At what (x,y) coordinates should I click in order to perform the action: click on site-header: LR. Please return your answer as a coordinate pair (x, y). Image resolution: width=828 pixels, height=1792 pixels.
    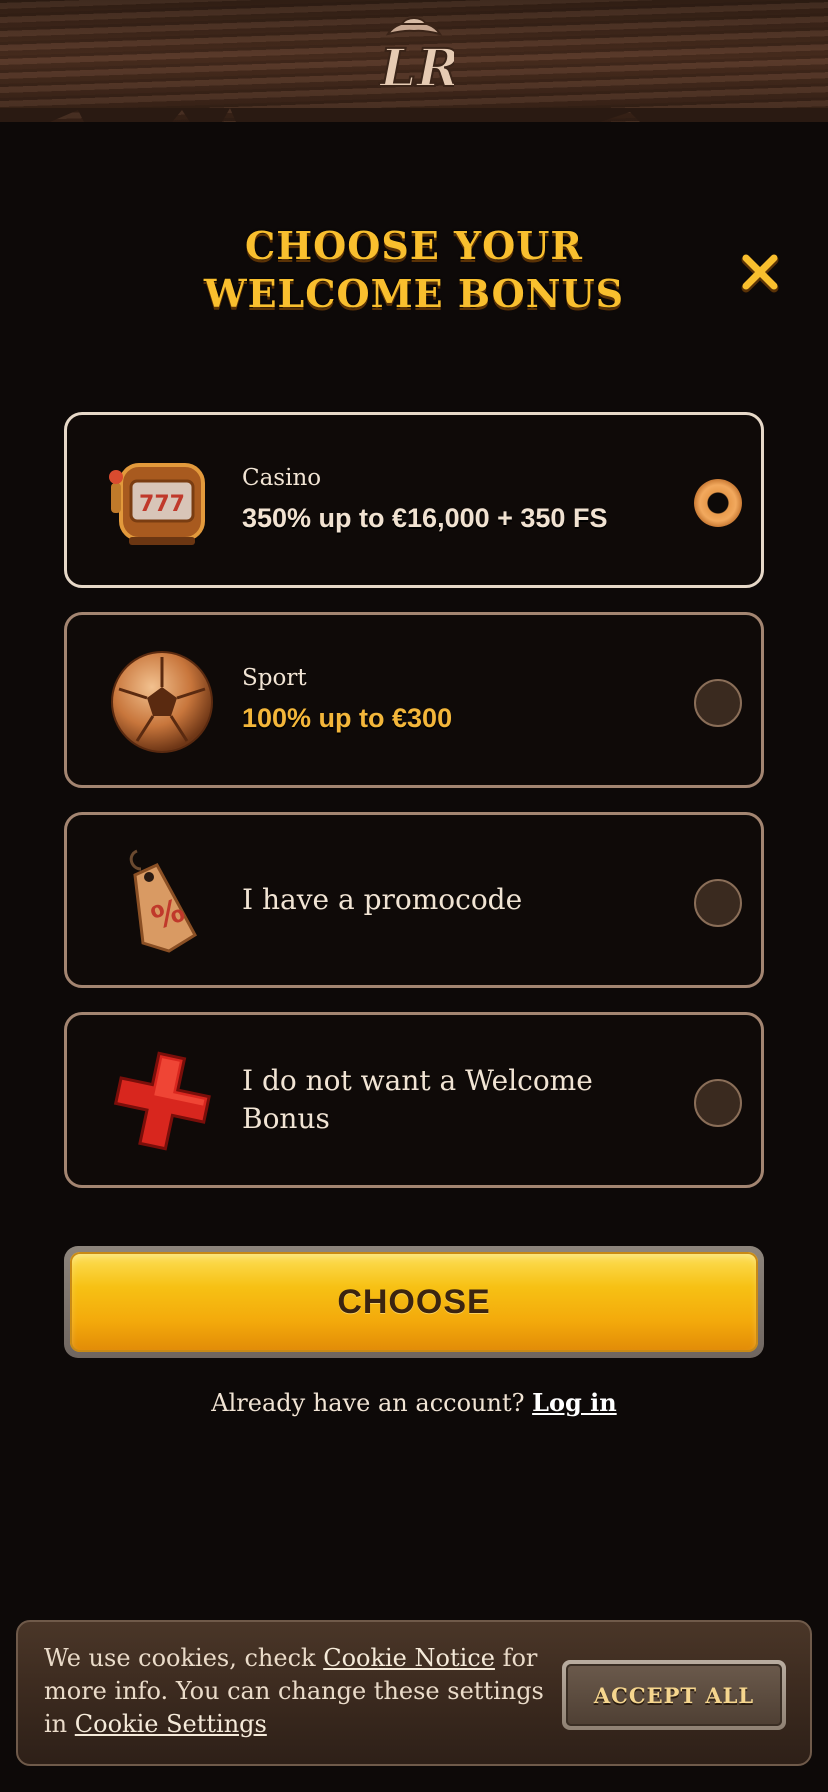
    Looking at the image, I should click on (414, 65).